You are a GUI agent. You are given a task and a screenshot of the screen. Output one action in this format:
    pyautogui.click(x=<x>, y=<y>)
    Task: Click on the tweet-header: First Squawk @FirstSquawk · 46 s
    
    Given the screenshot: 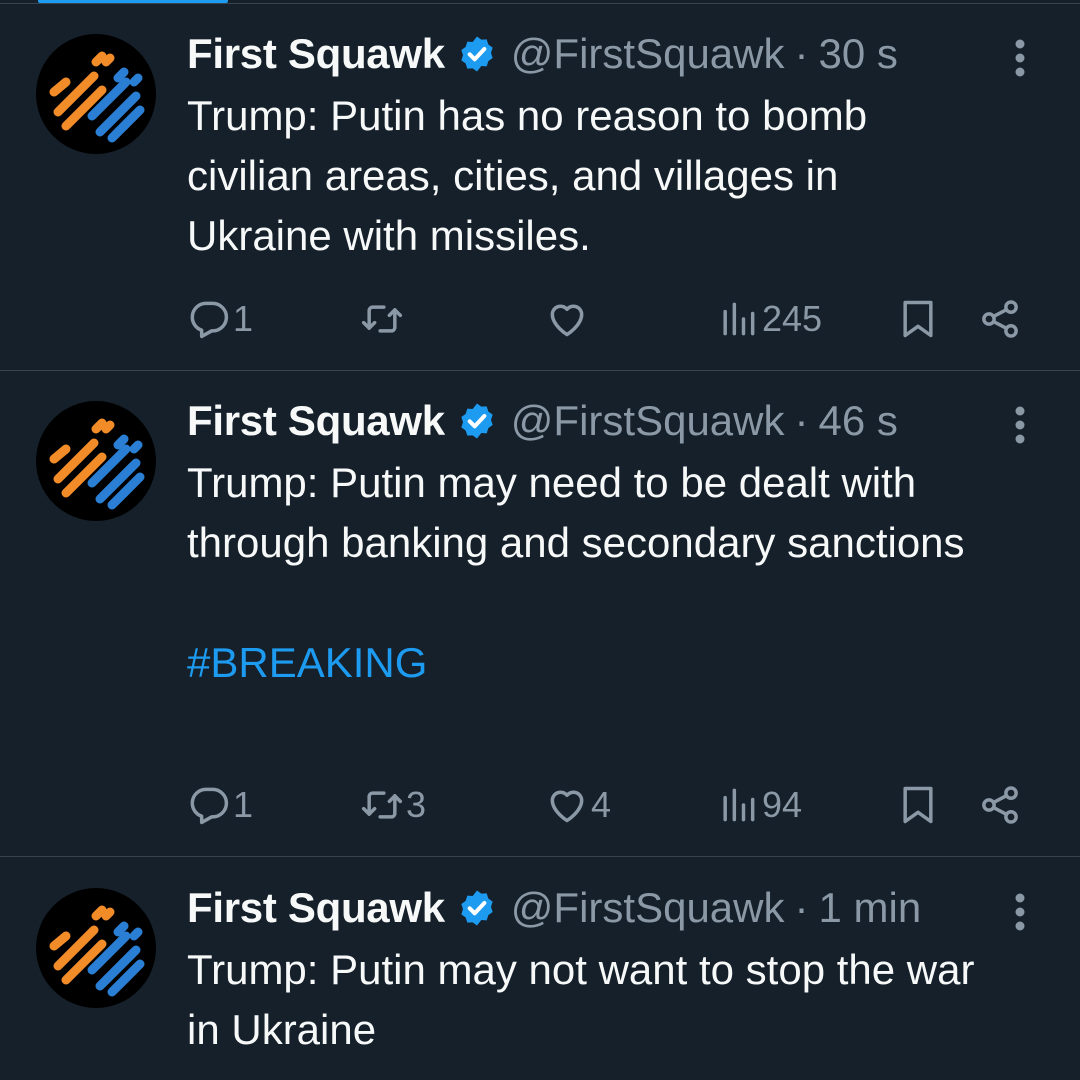 What is the action you would take?
    pyautogui.click(x=542, y=421)
    